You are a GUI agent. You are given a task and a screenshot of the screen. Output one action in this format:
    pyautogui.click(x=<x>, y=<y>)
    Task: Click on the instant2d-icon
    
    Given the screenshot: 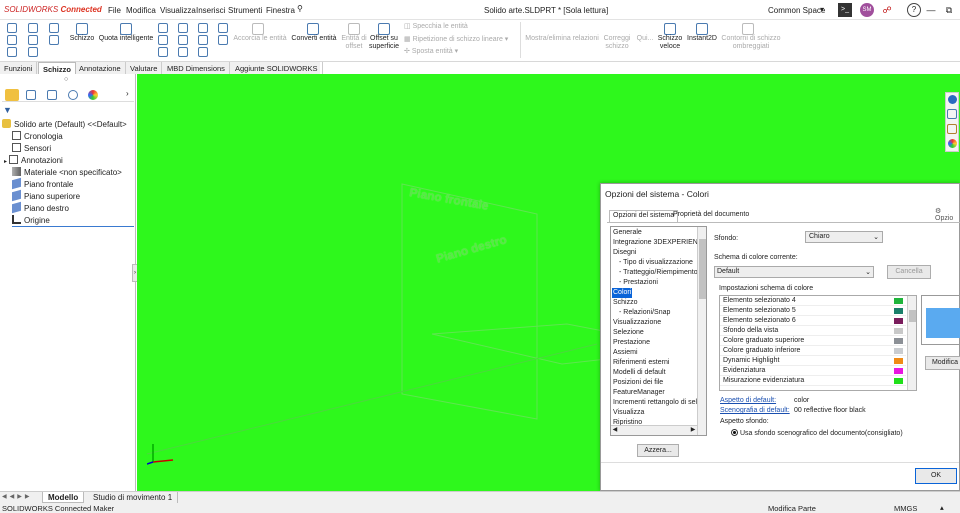 What is the action you would take?
    pyautogui.click(x=702, y=29)
    